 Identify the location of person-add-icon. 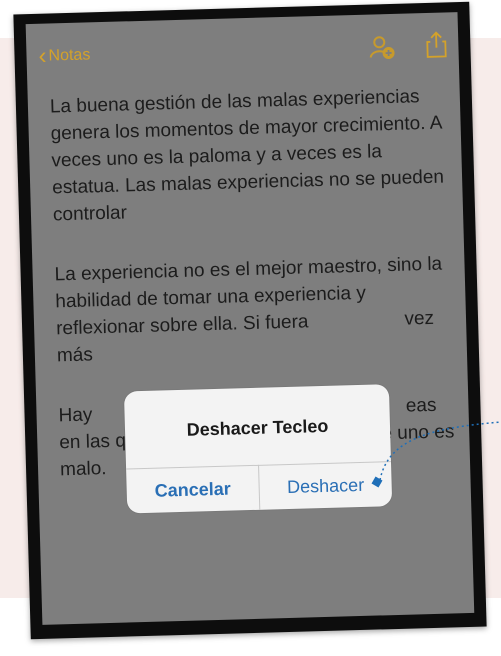
(381, 47).